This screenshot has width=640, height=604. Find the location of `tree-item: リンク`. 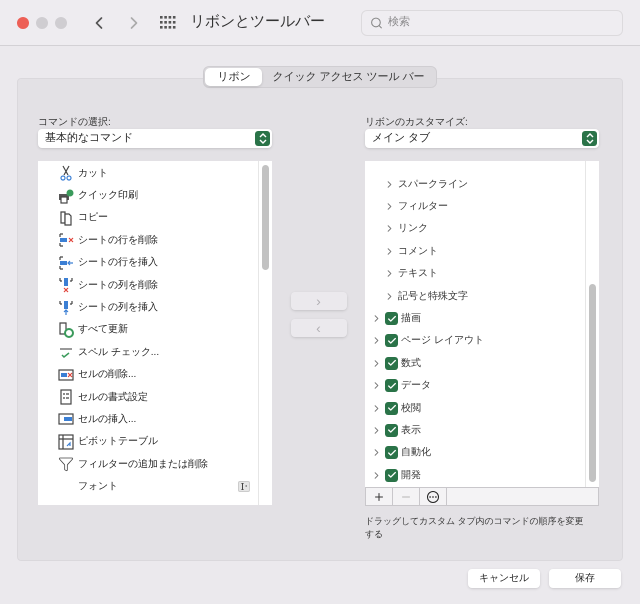

tree-item: リンク is located at coordinates (475, 229).